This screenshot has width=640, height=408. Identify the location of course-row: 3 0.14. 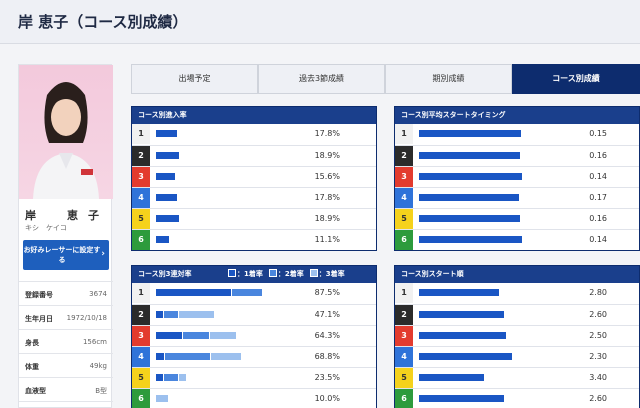
(517, 176).